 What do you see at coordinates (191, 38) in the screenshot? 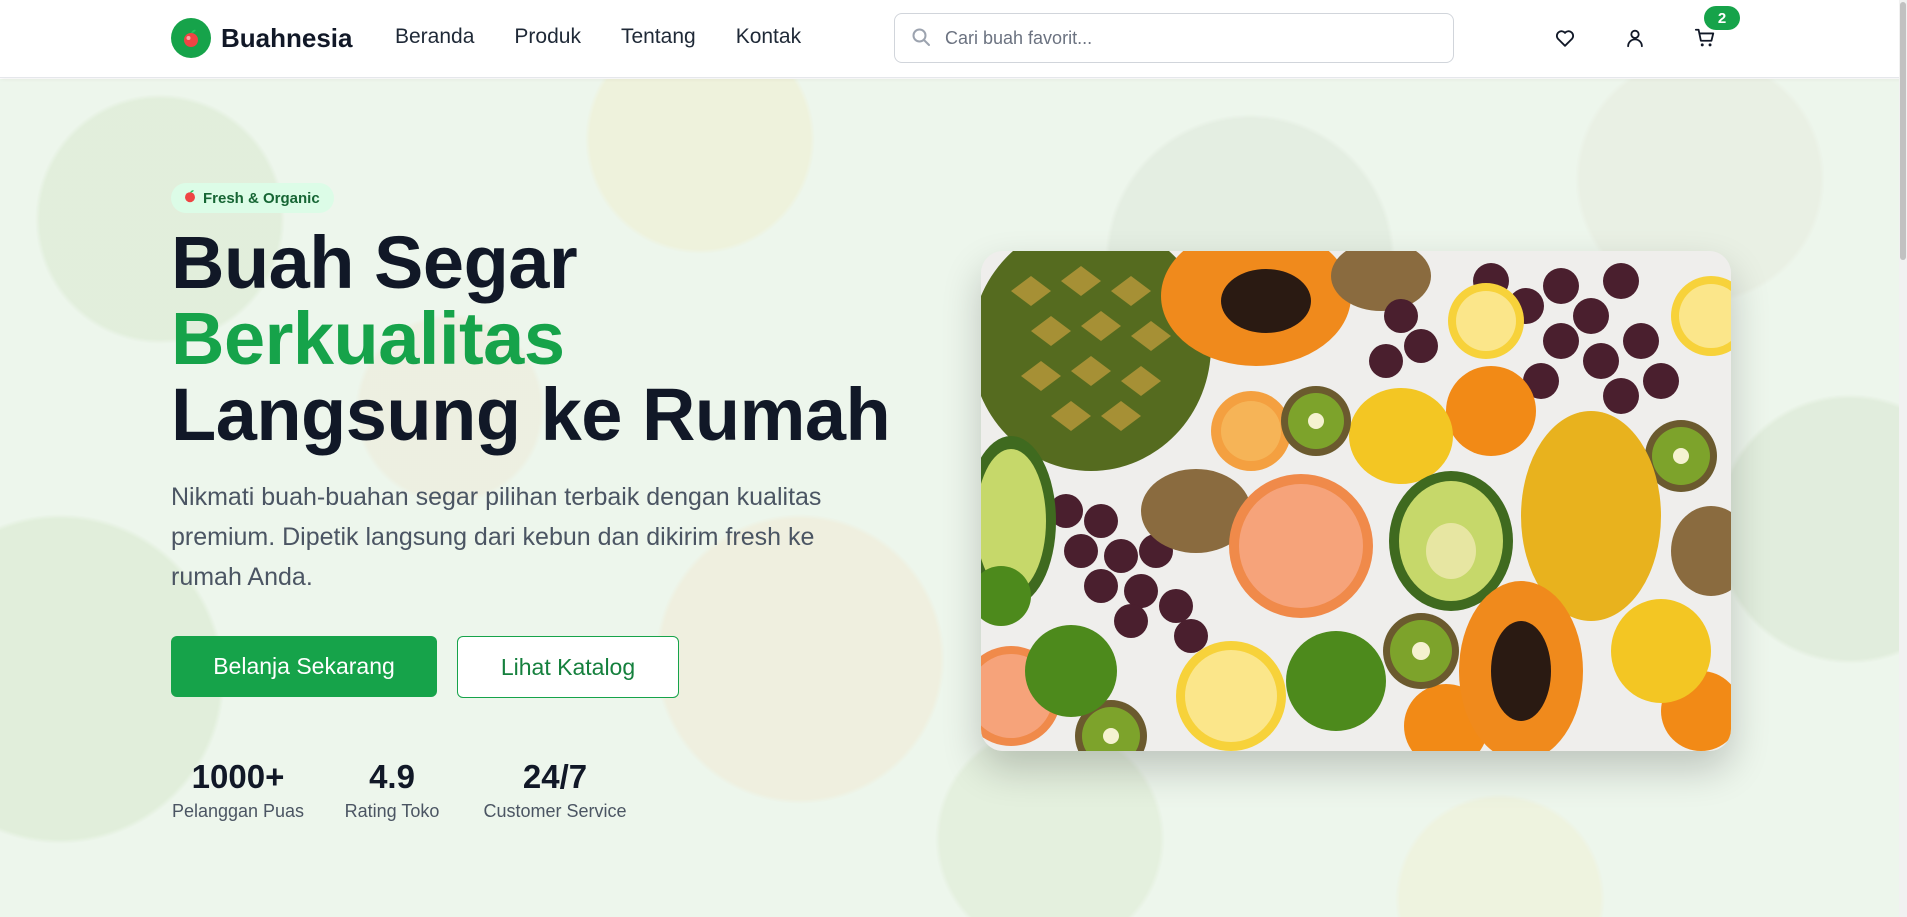
I see `fruit-logo-icon` at bounding box center [191, 38].